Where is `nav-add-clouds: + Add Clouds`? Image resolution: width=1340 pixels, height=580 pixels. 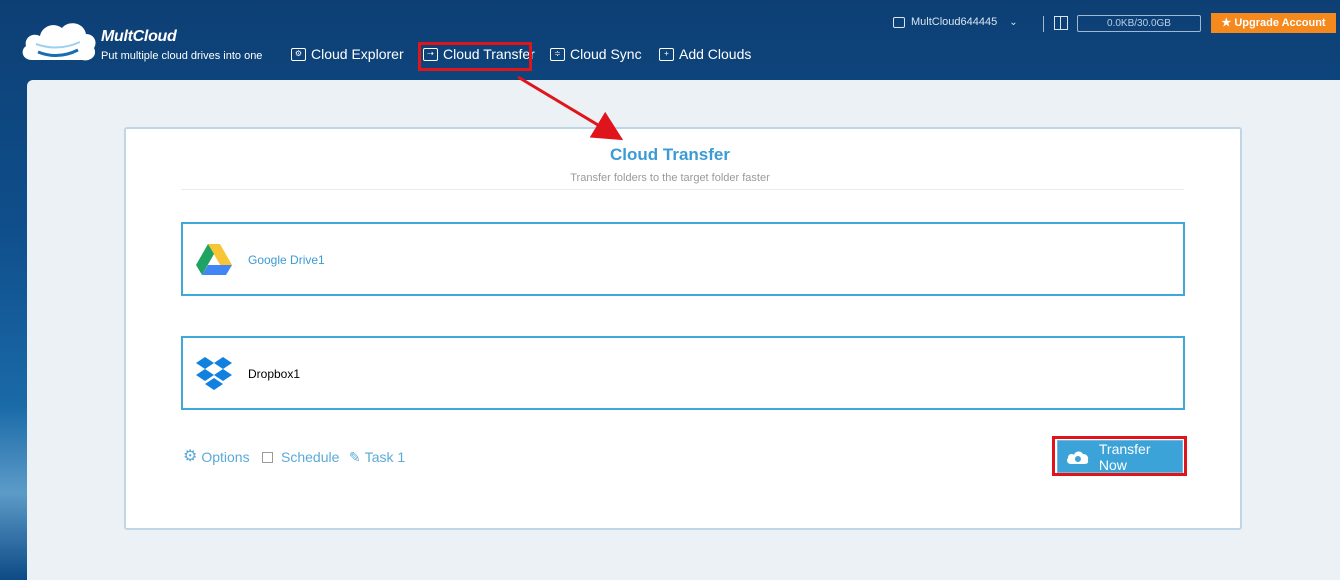
nav-add-clouds: + Add Clouds is located at coordinates (705, 54).